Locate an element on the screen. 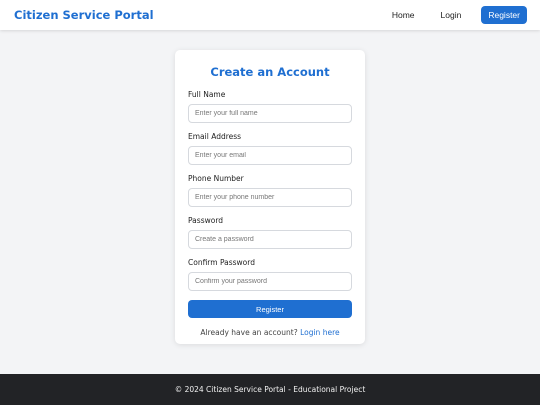  email-label: Email Address is located at coordinates (215, 136).